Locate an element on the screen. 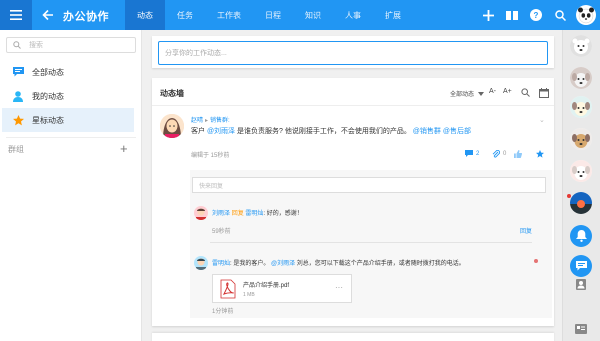 The image size is (600, 341). notifications-button is located at coordinates (581, 236).